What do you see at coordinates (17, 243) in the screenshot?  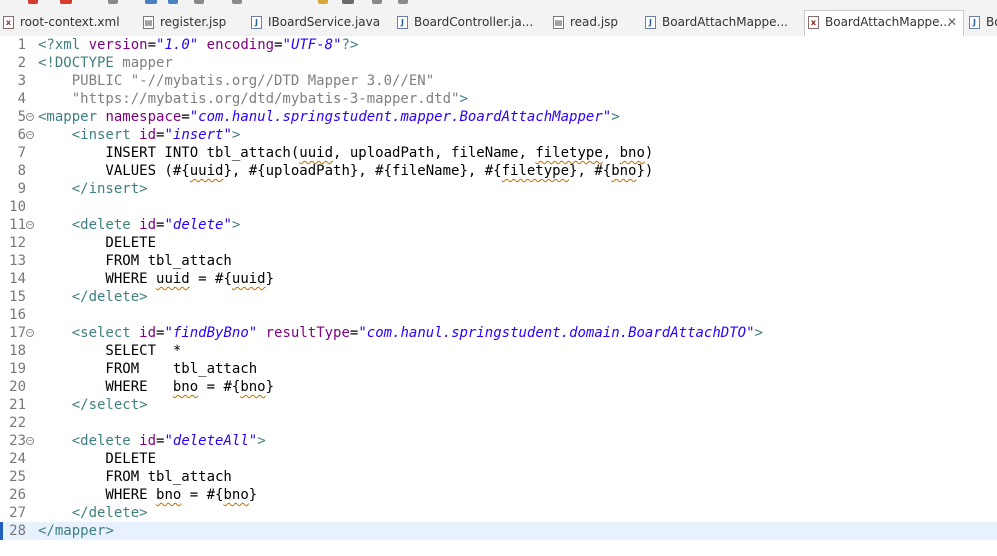 I see `line-number: 12` at bounding box center [17, 243].